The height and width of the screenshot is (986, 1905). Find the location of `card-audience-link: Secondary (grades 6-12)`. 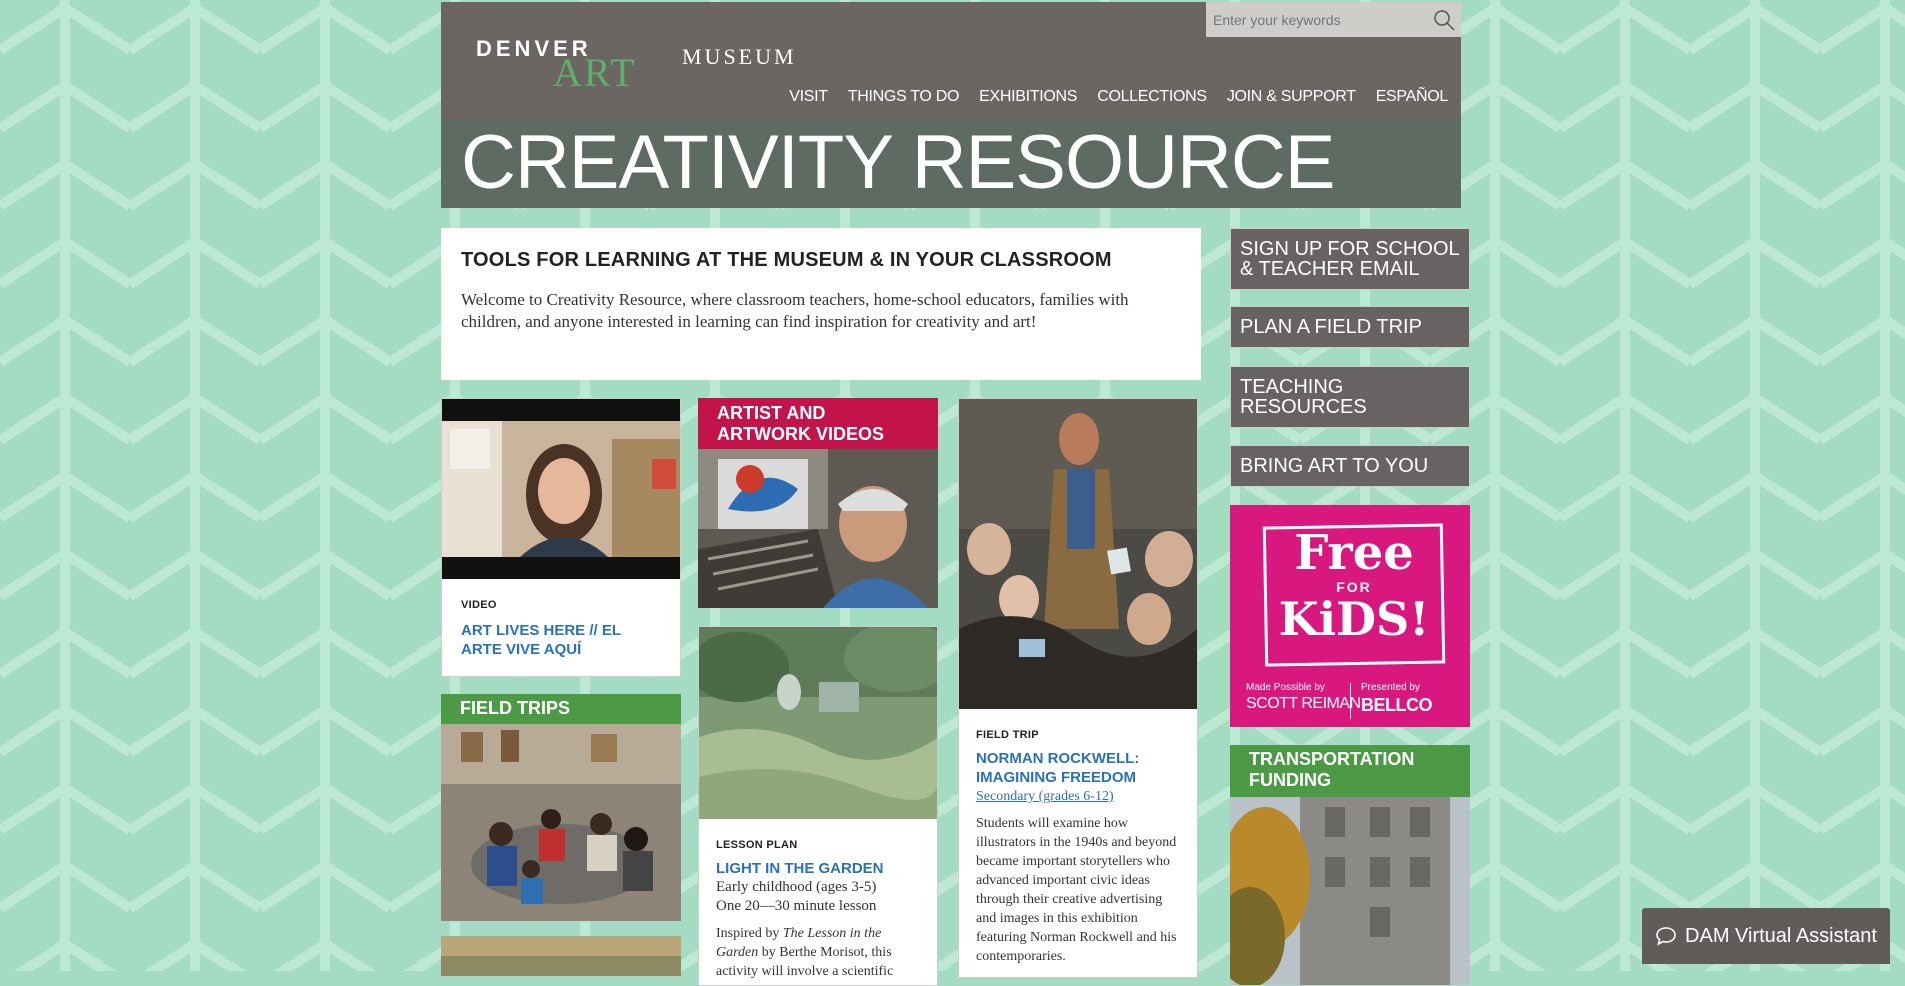

card-audience-link: Secondary (grades 6-12) is located at coordinates (1078, 796).